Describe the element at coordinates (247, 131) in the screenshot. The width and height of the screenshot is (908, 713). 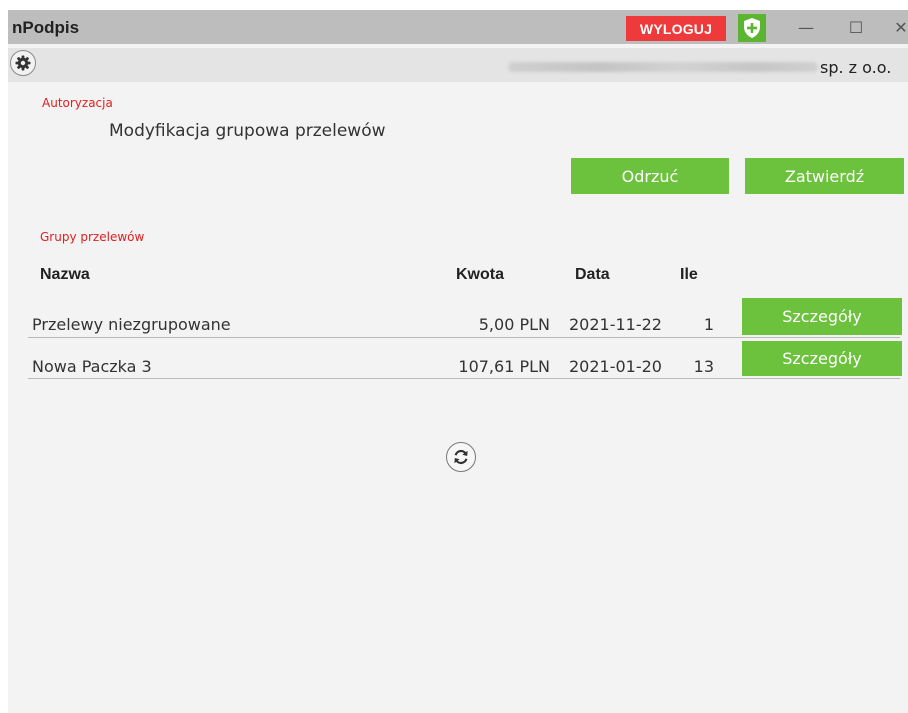
I see `authorization-title: Modyfikacja grupowa przelewów` at that location.